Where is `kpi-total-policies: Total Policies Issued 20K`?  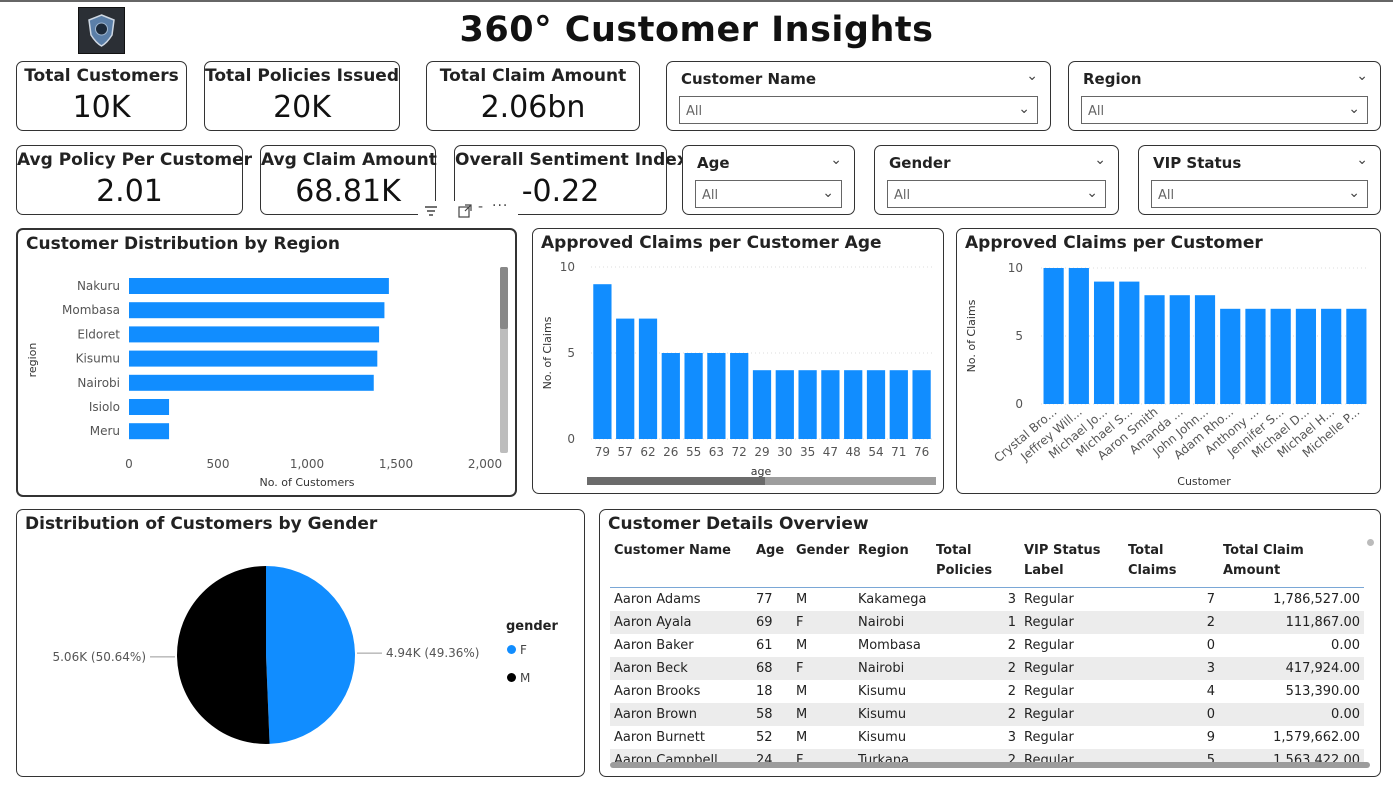 kpi-total-policies: Total Policies Issued 20K is located at coordinates (302, 96).